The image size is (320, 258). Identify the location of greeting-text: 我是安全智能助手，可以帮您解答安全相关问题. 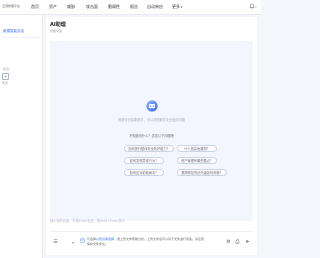
(151, 120).